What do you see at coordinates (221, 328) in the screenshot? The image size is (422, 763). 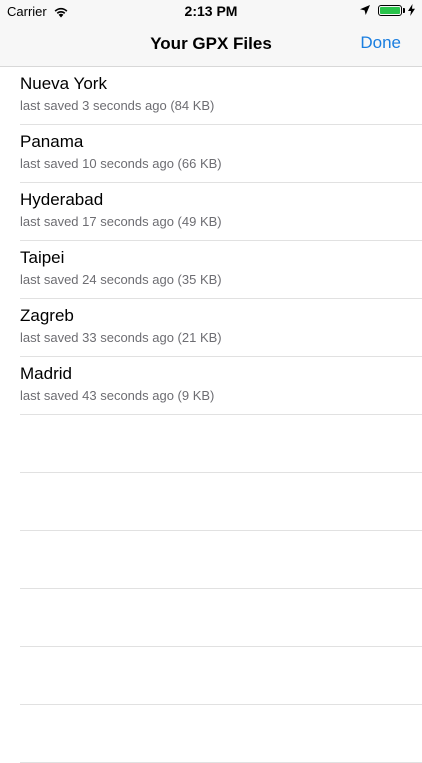 I see `list-item: Zagreb last saved 33 seconds ago (21 KB)` at bounding box center [221, 328].